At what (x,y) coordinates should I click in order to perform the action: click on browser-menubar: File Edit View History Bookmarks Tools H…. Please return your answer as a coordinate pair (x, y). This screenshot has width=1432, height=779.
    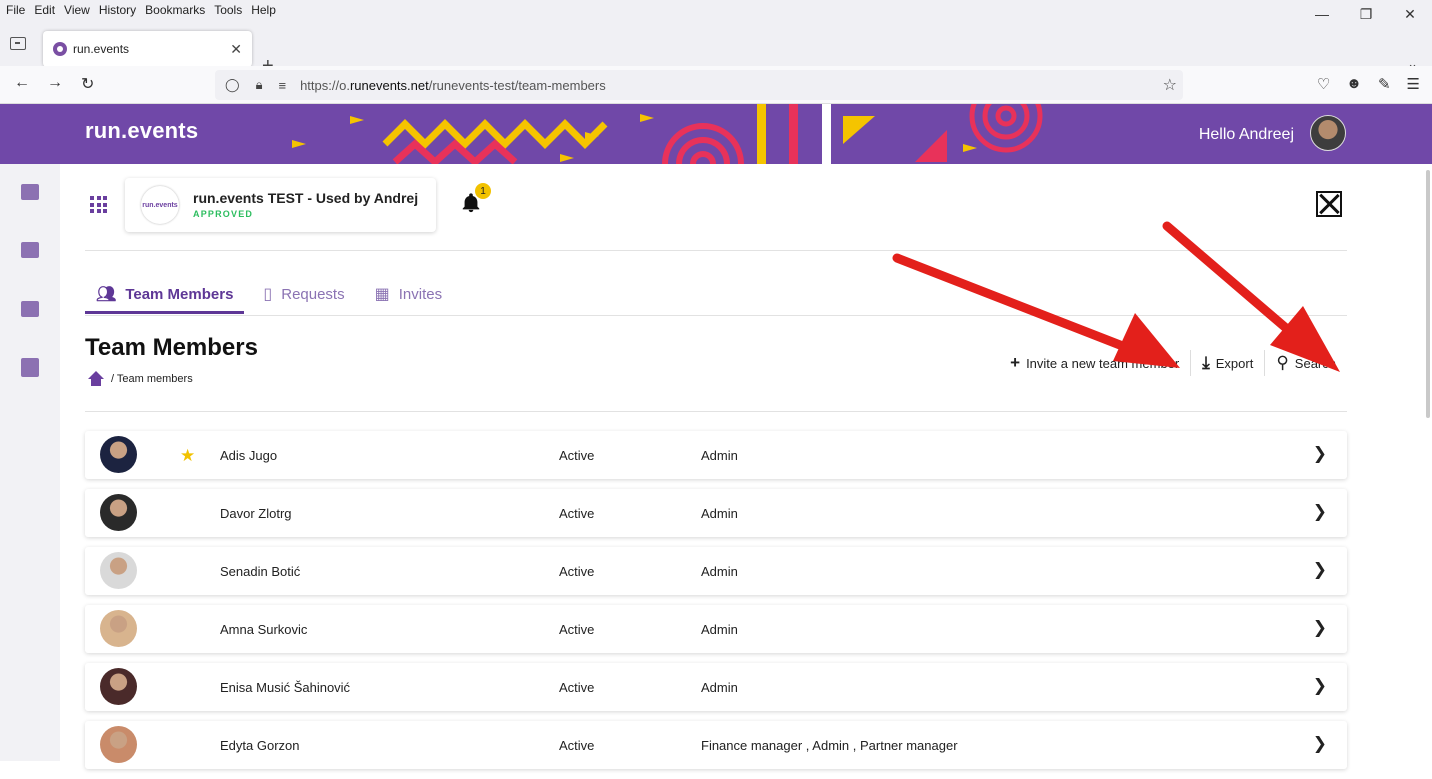
    Looking at the image, I should click on (716, 11).